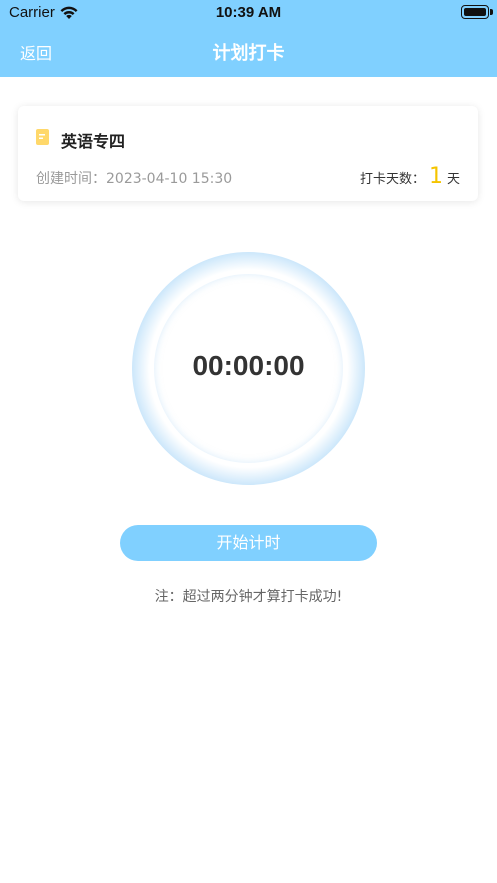 This screenshot has width=497, height=883. I want to click on status-time: 10:39 AM, so click(248, 12).